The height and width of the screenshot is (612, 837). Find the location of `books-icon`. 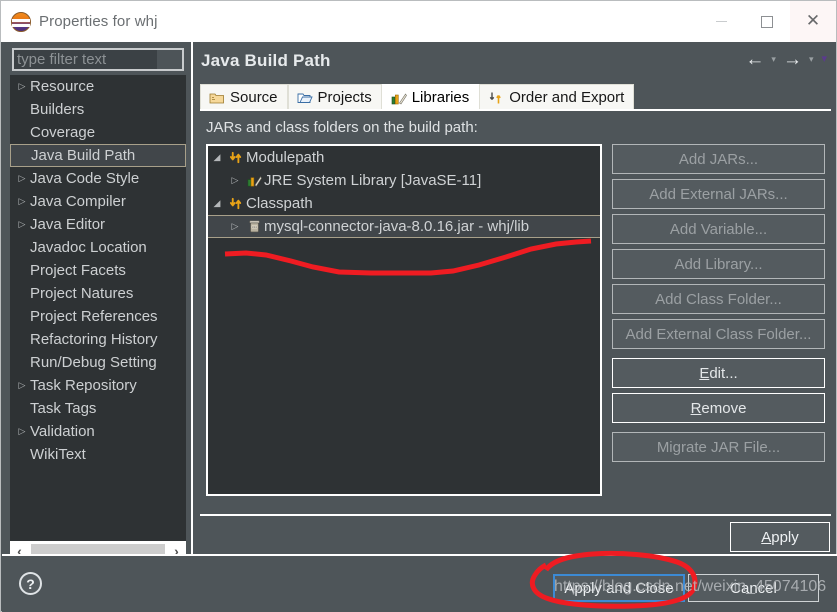

books-icon is located at coordinates (254, 181).